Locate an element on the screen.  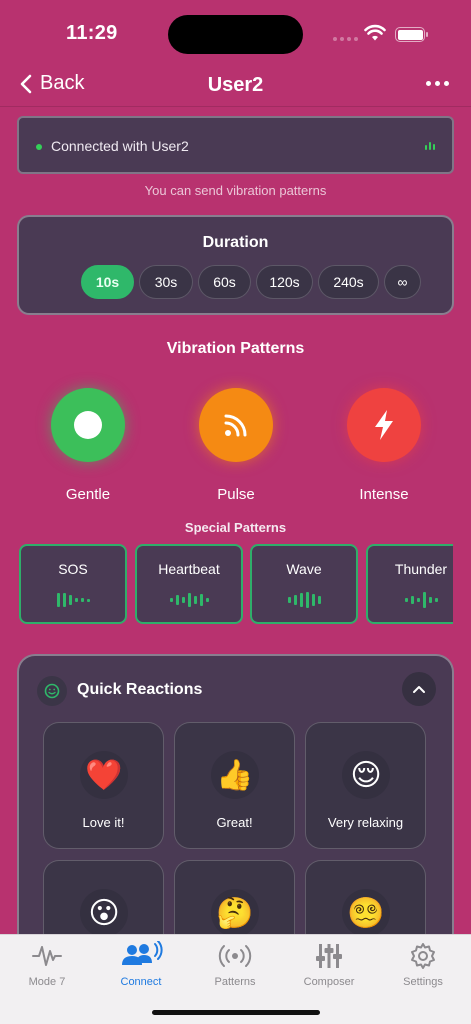
signal-bars-icon is located at coordinates (430, 146).